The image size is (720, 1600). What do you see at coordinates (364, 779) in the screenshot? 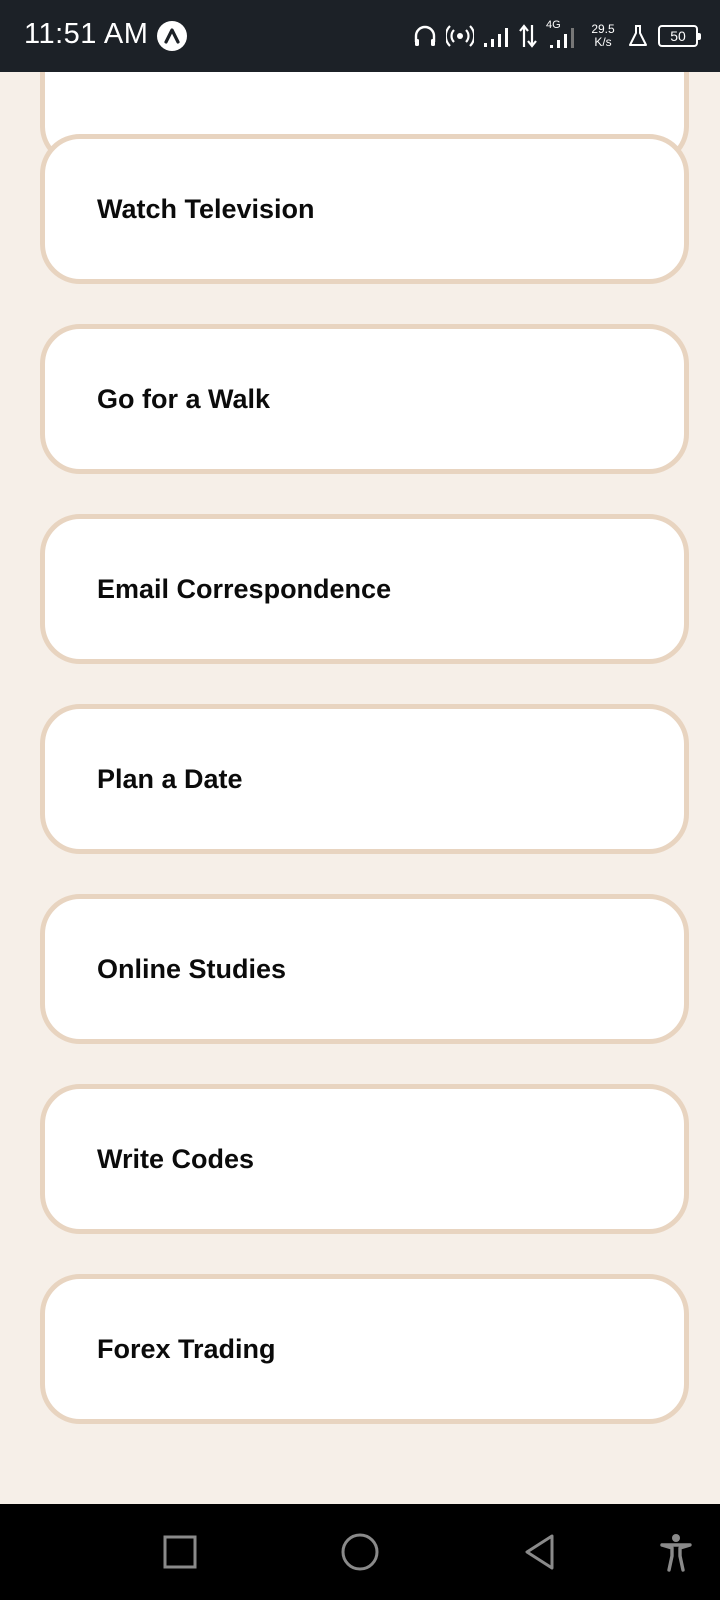
I see `activity-card-plan-a-date: Plan a Date` at bounding box center [364, 779].